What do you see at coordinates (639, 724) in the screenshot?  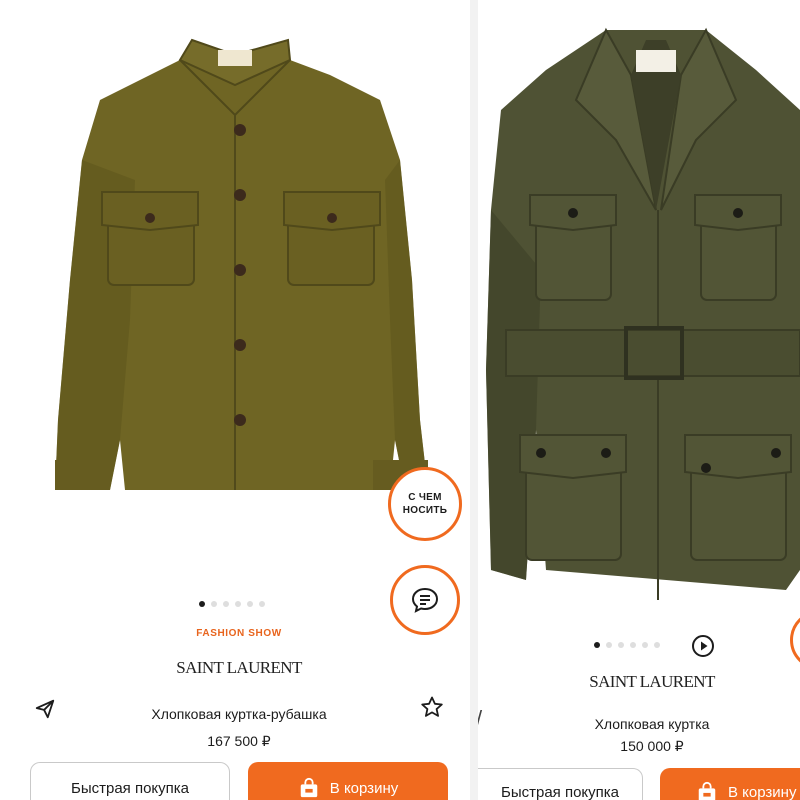 I see `product-title: Хлопковая куртка` at bounding box center [639, 724].